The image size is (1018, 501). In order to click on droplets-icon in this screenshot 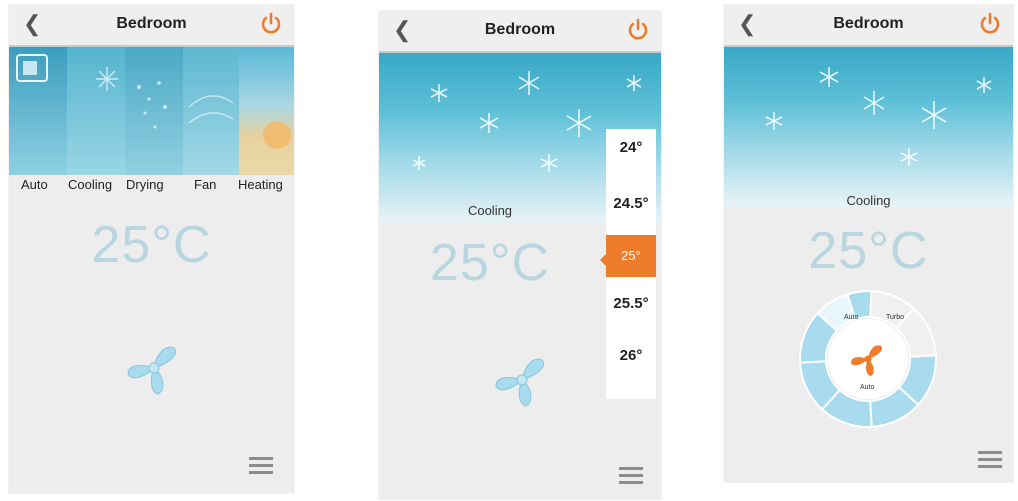, I will do `click(152, 105)`.